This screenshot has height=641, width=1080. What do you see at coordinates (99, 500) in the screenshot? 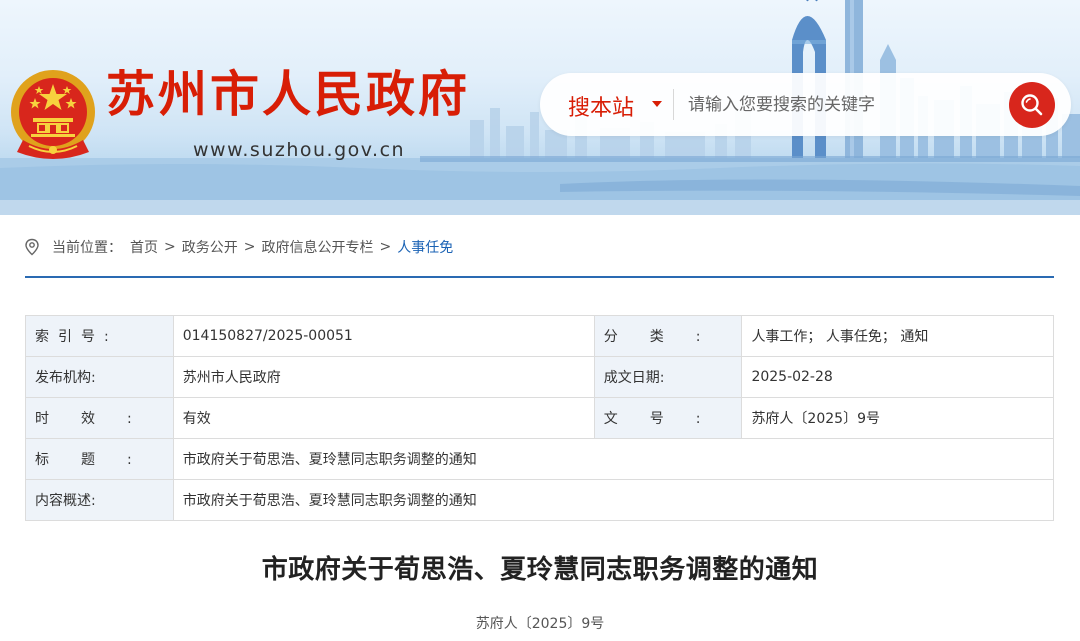
I see `summary-label: 内容概述:` at bounding box center [99, 500].